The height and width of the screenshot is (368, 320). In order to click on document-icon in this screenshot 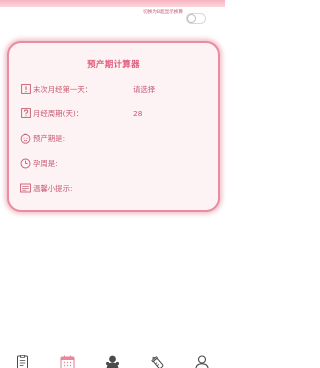, I will do `click(22, 361)`.